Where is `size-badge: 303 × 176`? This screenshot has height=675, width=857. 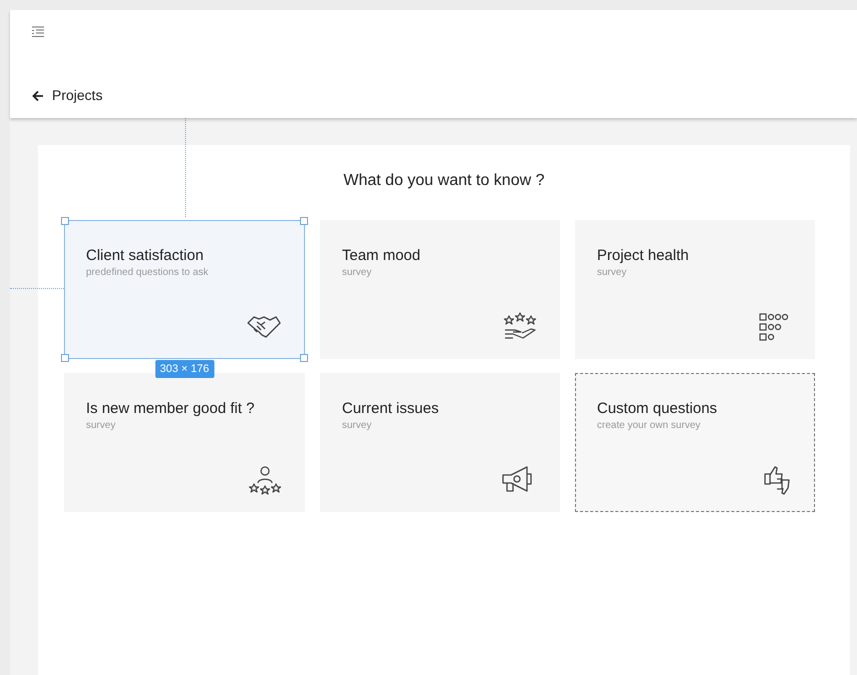 size-badge: 303 × 176 is located at coordinates (184, 369).